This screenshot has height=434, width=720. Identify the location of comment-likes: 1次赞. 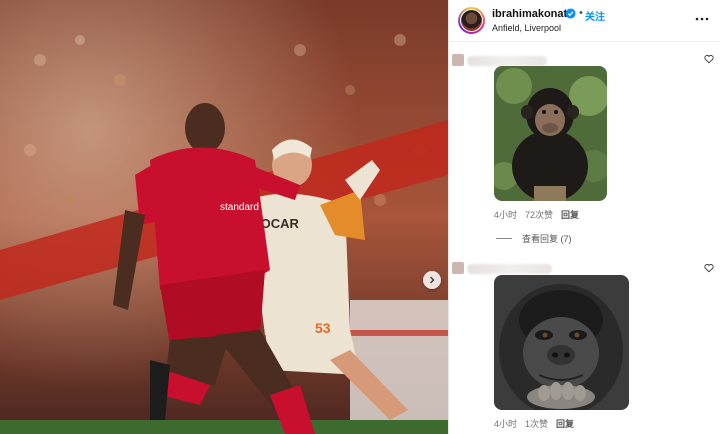
(536, 423).